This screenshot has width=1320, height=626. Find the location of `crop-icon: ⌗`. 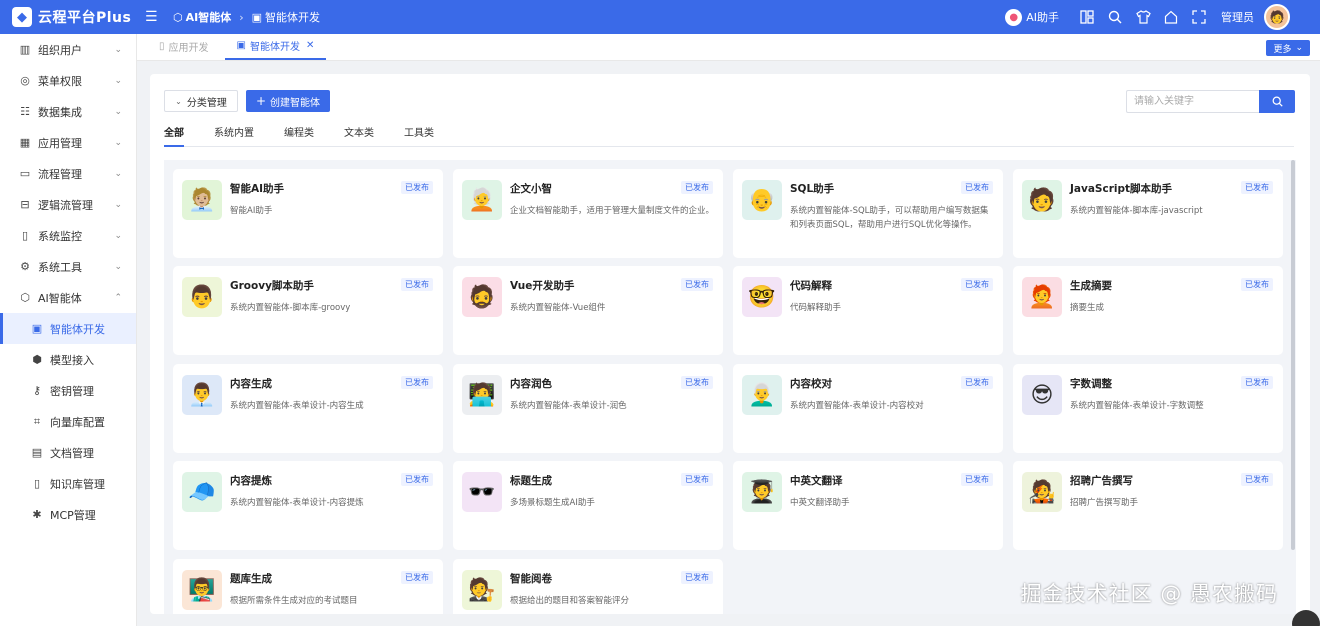

crop-icon: ⌗ is located at coordinates (37, 421).